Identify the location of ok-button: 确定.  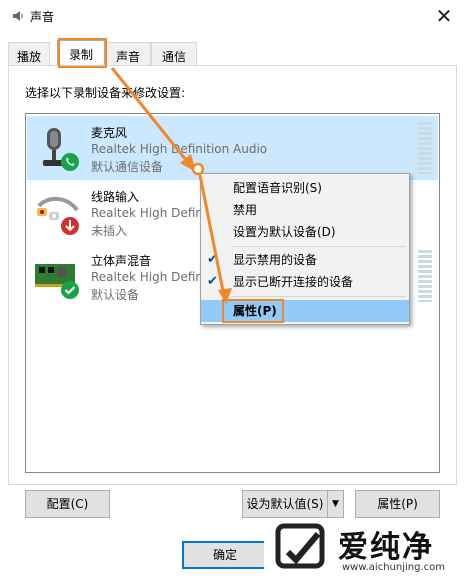
(225, 555).